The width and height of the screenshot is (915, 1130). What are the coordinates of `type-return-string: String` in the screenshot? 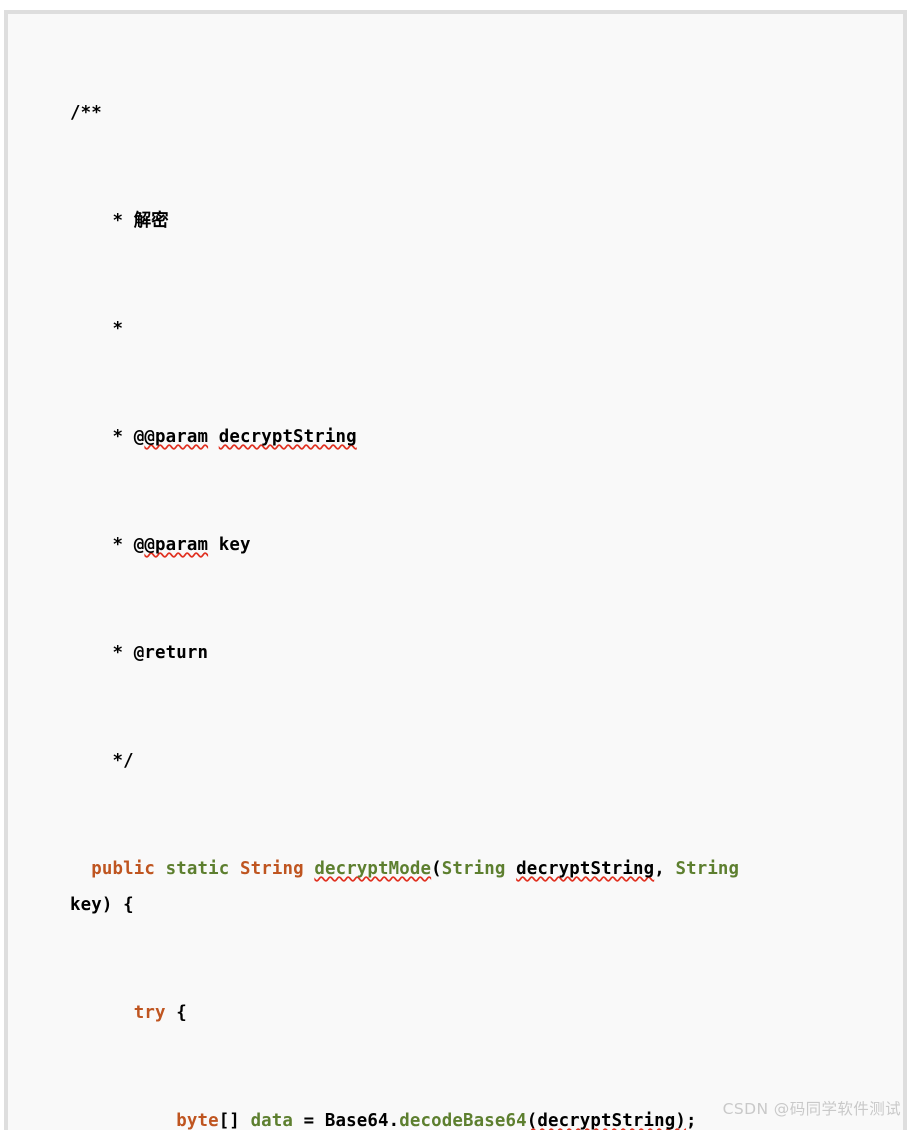 It's located at (271, 869).